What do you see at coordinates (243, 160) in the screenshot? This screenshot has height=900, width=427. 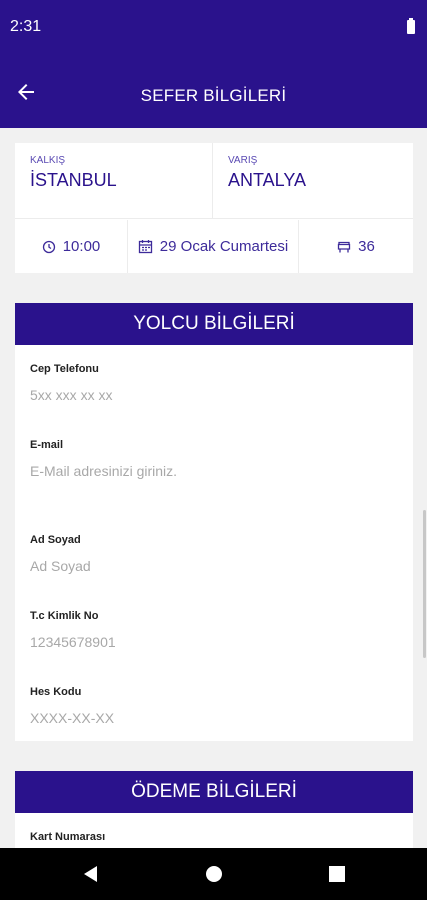 I see `arrival-label: VARIŞ` at bounding box center [243, 160].